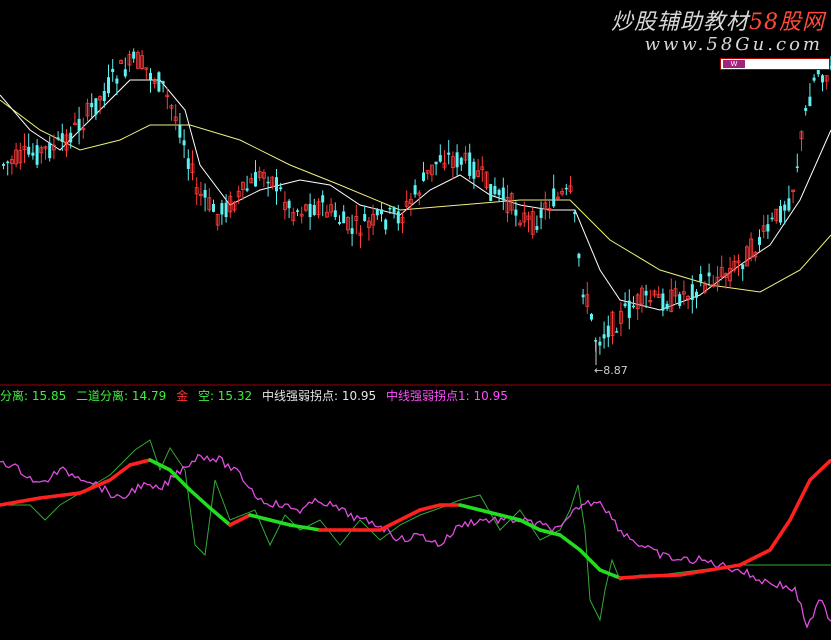 This screenshot has width=831, height=640. What do you see at coordinates (447, 396) in the screenshot?
I see `legend-midline-turn-1: 中线强弱拐点1: 10.95` at bounding box center [447, 396].